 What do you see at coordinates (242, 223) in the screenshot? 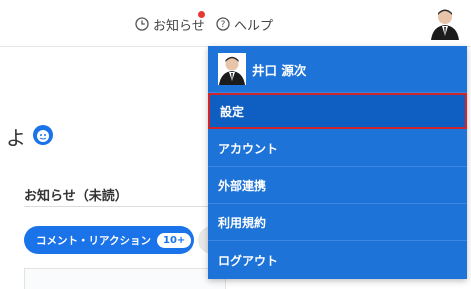
I see `menu-item-label: 利用規約` at bounding box center [242, 223].